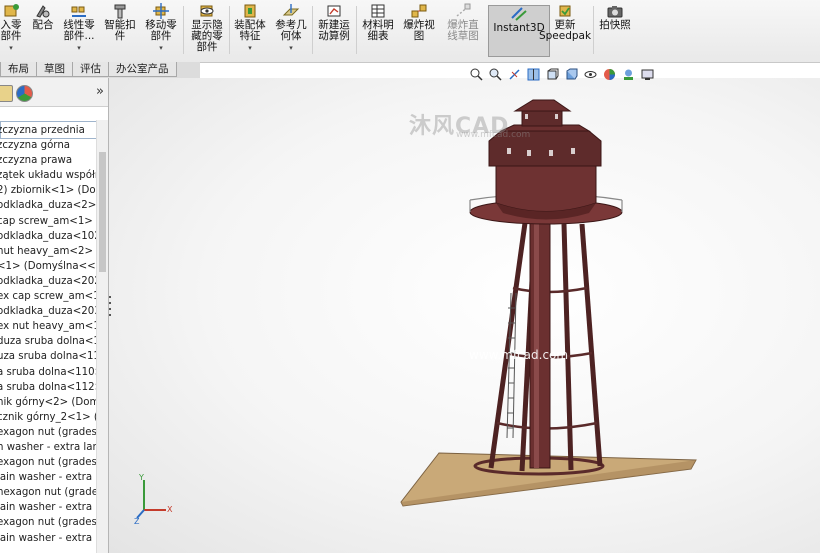 The height and width of the screenshot is (553, 820). Describe the element at coordinates (615, 12) in the screenshot. I see `camera-icon` at that location.